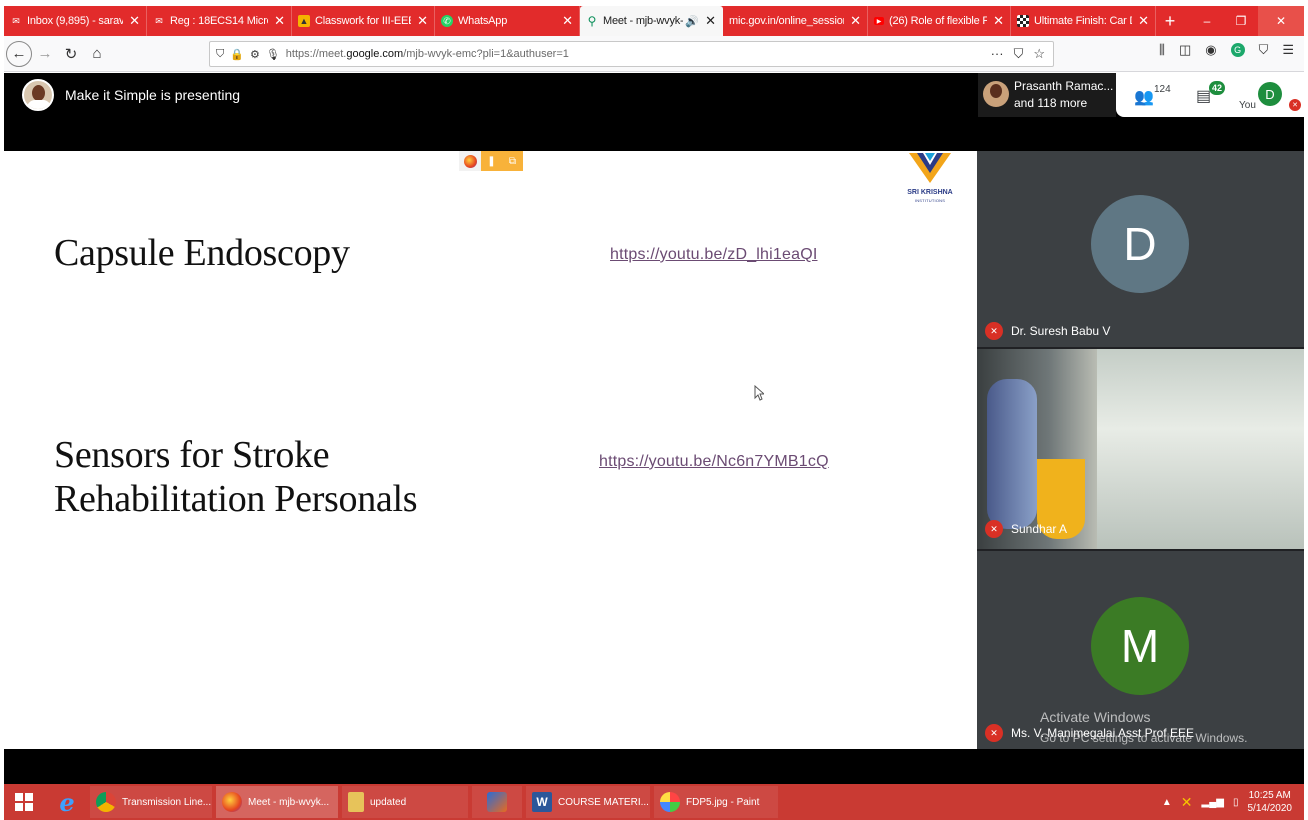 The width and height of the screenshot is (1308, 820). I want to click on tab-meet: ⚲ Meet - mjb-wvyk- 🔊 ✕, so click(651, 21).